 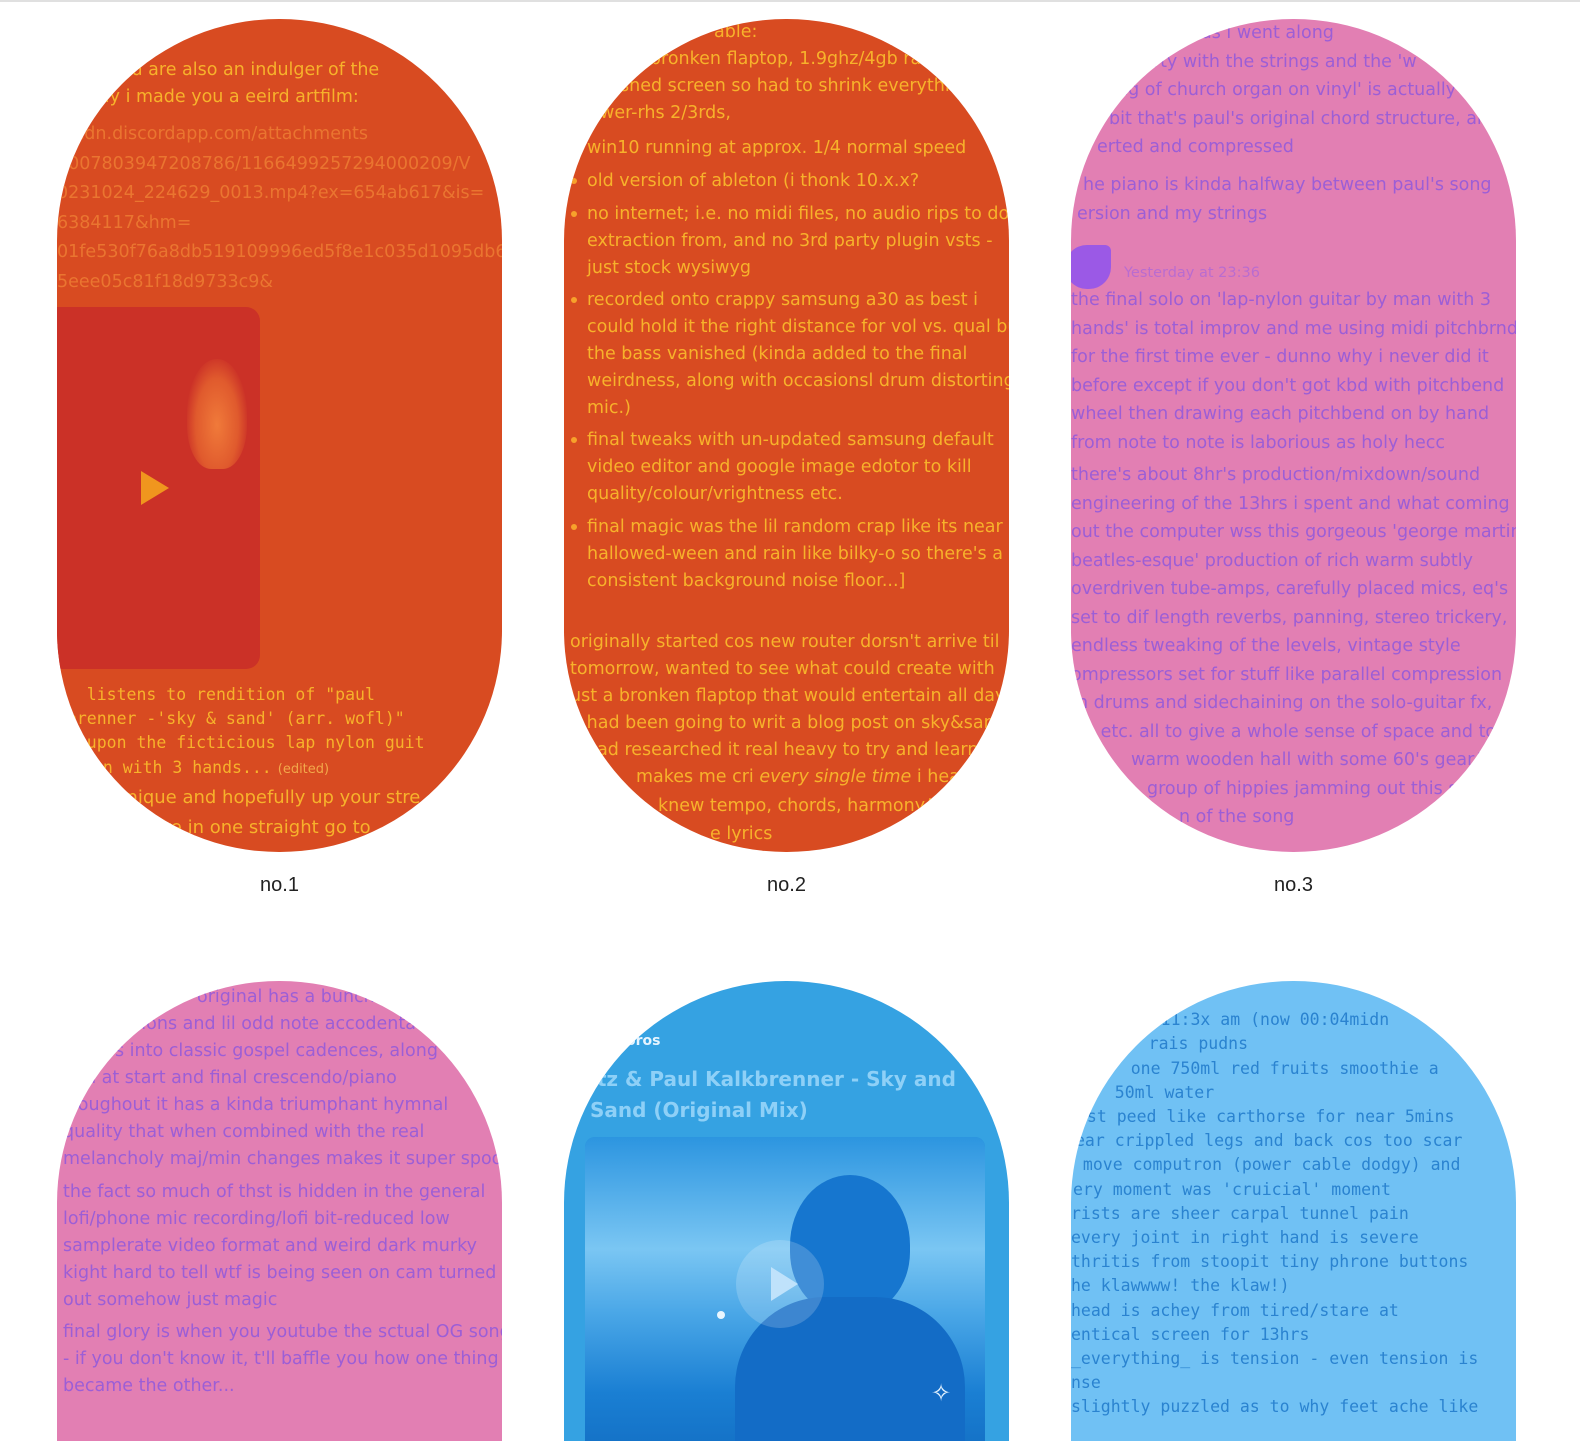 I want to click on card6-line: rais pudns, so click(x=1174, y=1044).